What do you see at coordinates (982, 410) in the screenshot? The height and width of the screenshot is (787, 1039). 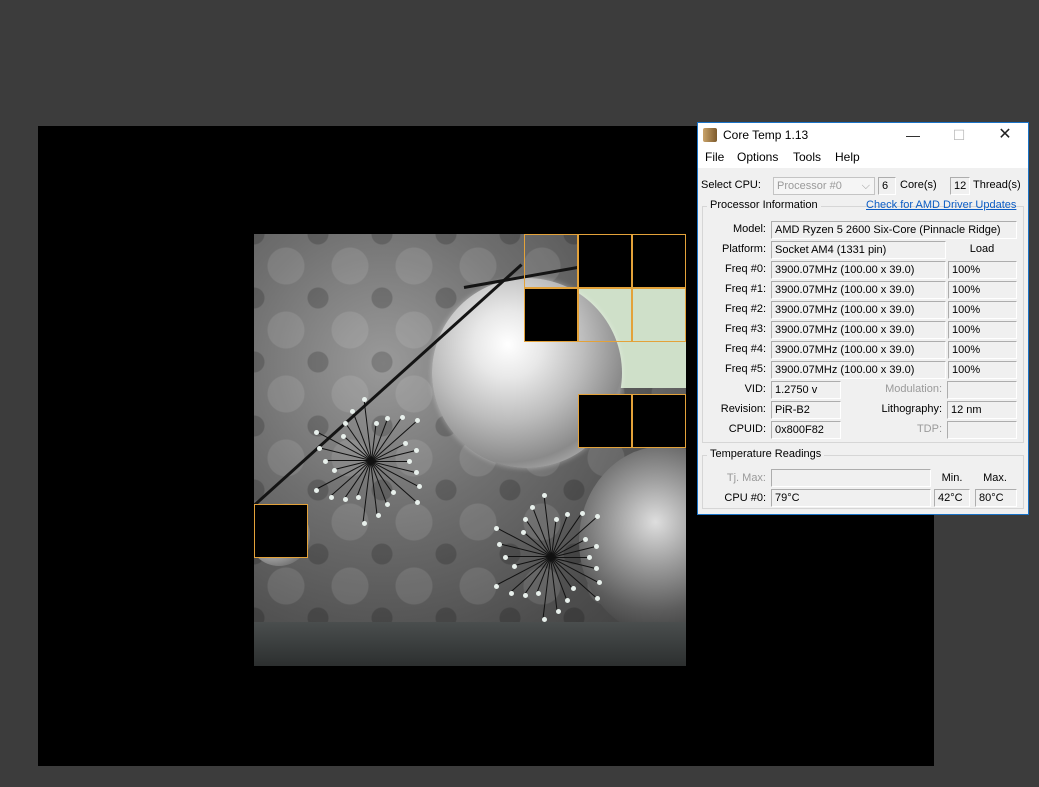 I see `lithography-value: 12 nm` at bounding box center [982, 410].